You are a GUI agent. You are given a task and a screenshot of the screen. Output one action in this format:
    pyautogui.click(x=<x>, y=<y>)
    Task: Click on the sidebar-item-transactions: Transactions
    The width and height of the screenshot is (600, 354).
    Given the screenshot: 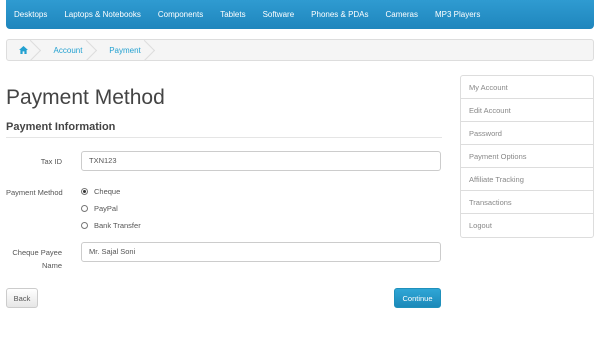 What is the action you would take?
    pyautogui.click(x=527, y=202)
    